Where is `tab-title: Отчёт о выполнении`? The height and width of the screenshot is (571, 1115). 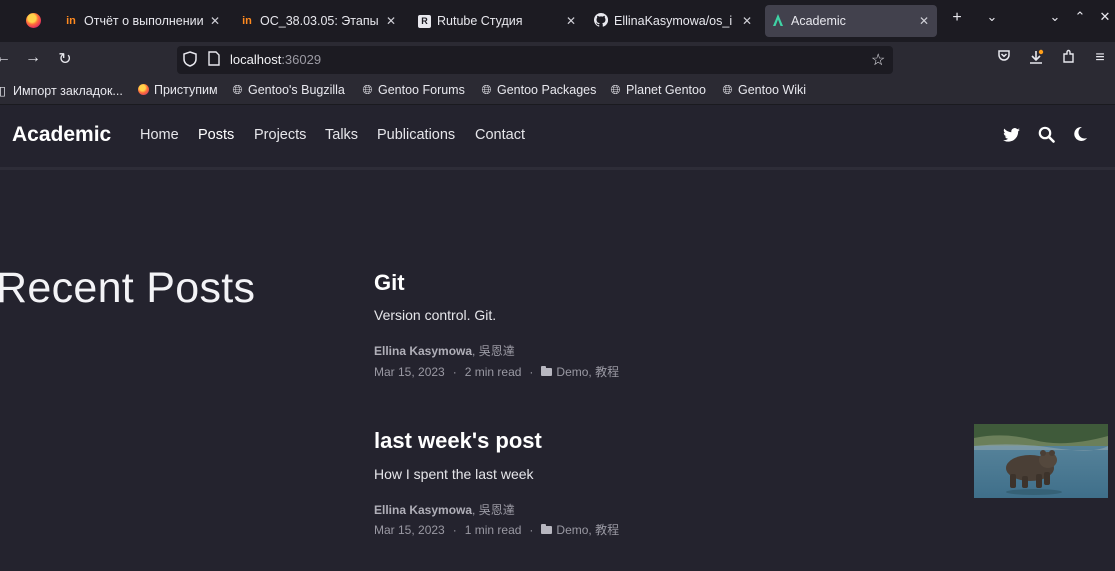
tab-title: Отчёт о выполнении is located at coordinates (144, 21).